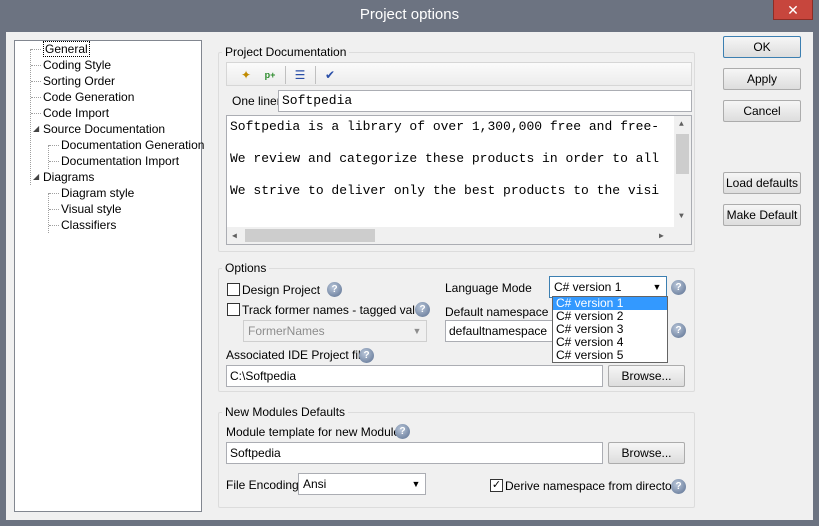 The image size is (819, 526). I want to click on tree-item-label: Classifiers, so click(89, 225).